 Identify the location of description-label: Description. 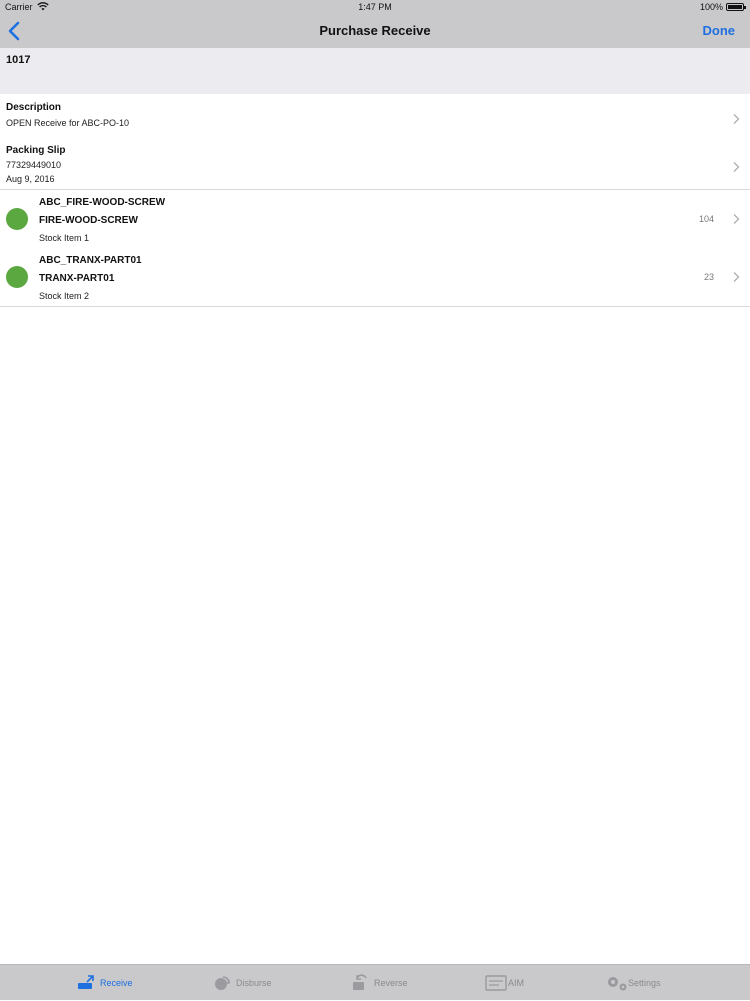
(34, 107).